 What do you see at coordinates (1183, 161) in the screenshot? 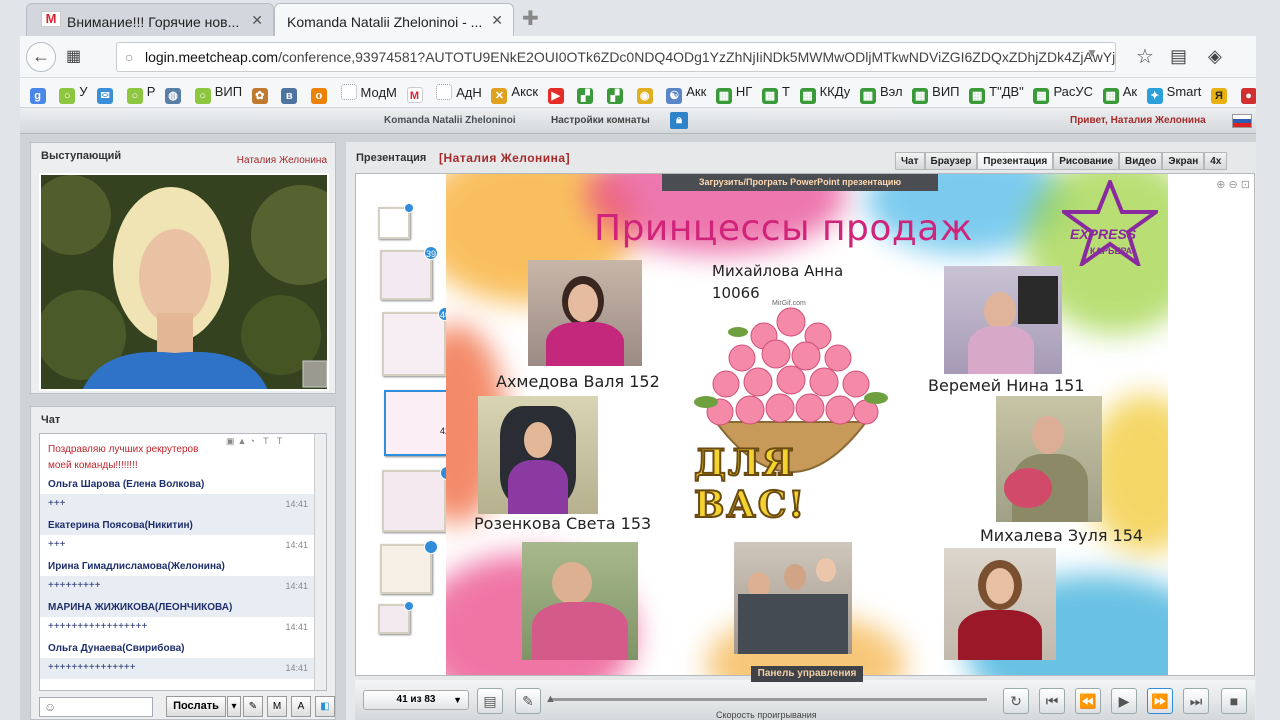
I see `tab-screen: Экран` at bounding box center [1183, 161].